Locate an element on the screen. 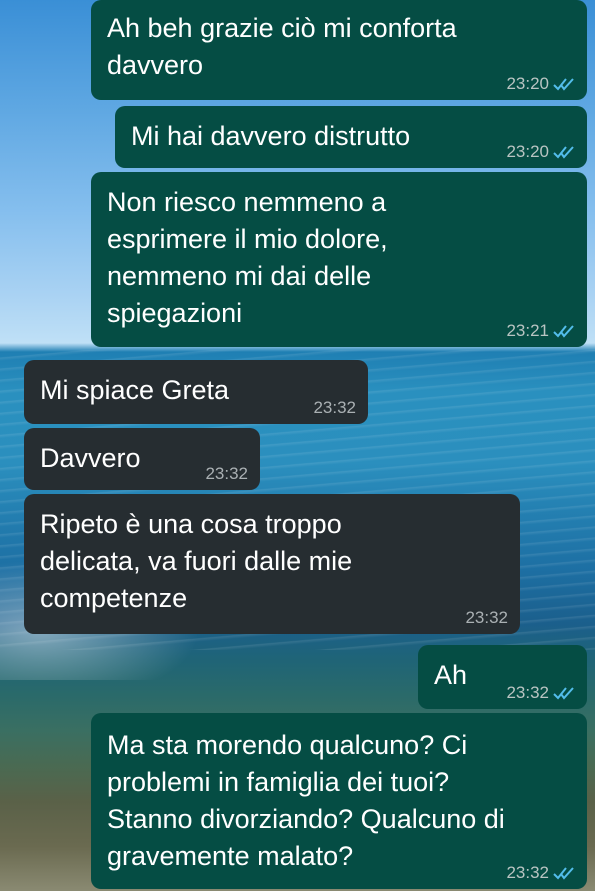 The image size is (595, 891). message-meta: 23:21 is located at coordinates (540, 331).